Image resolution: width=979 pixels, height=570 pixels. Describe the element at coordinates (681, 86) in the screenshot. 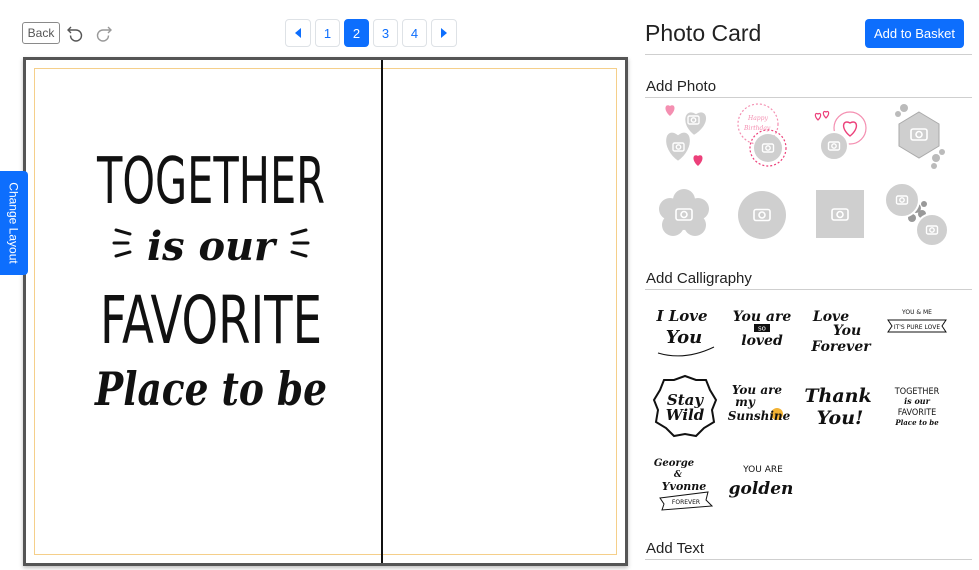

I see `section-heading-add-photo: Add Photo` at that location.